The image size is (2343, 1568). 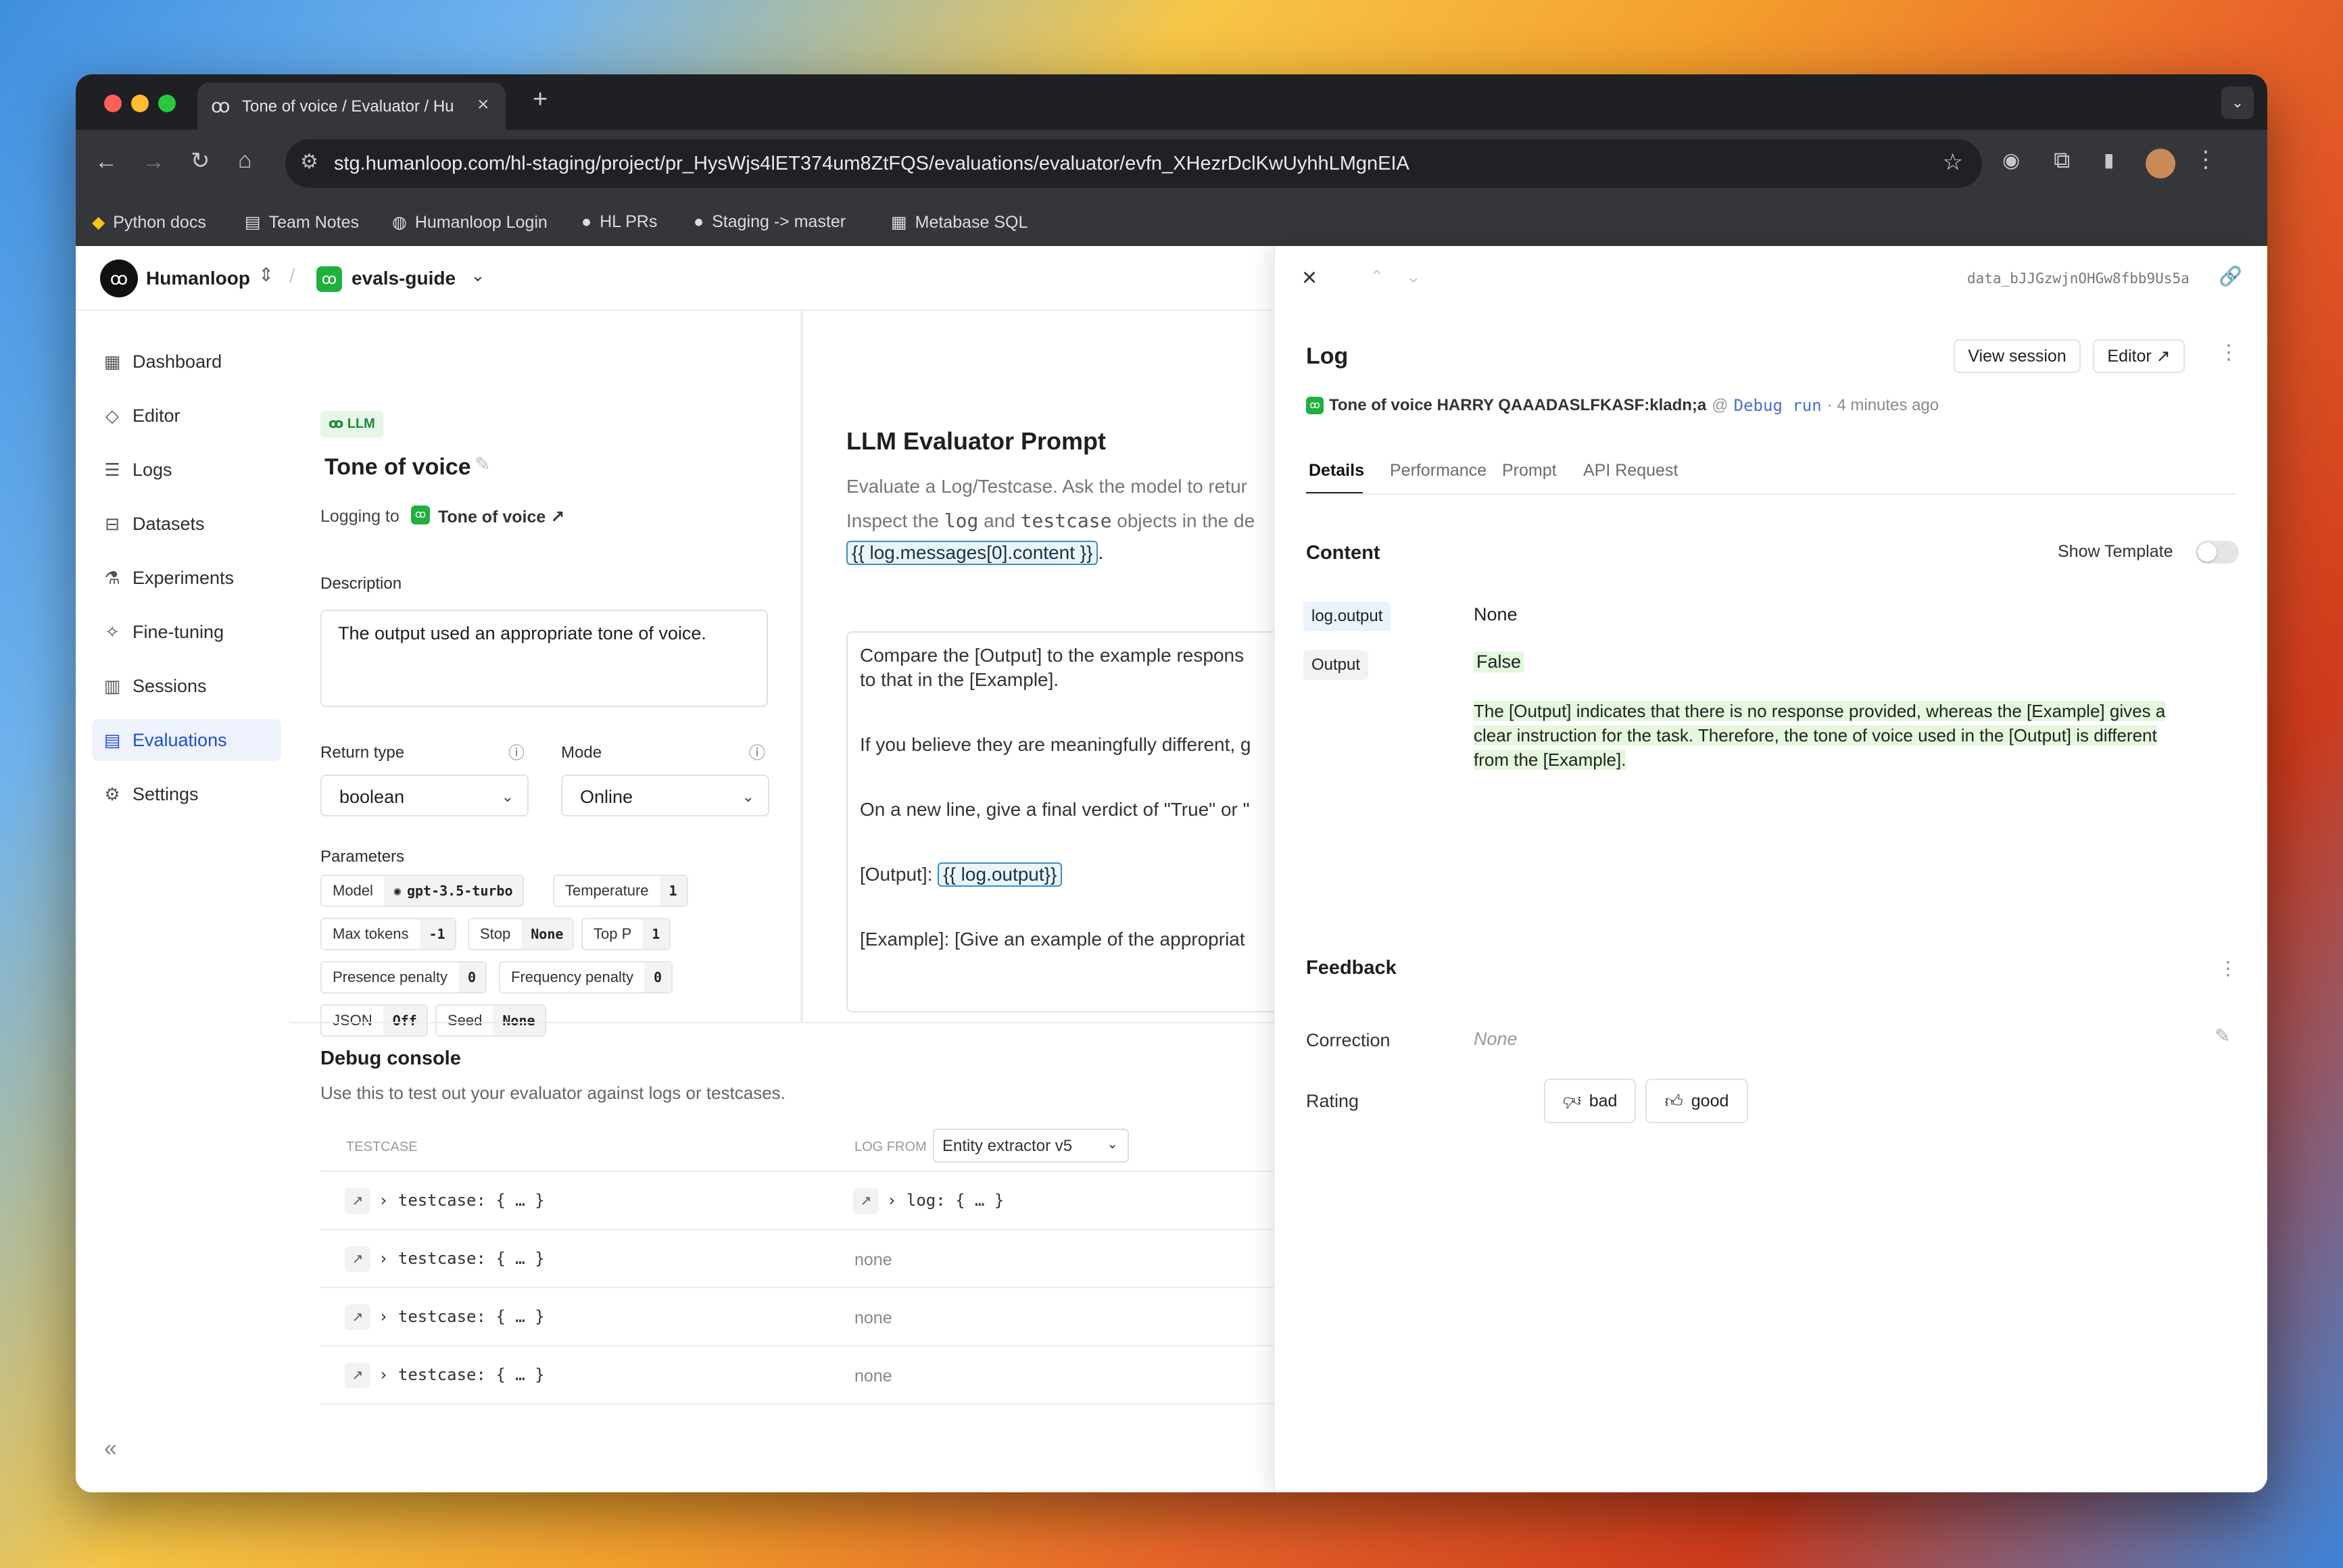 I want to click on bookmark-metabase-sql: ▦ Metabase SQL, so click(x=959, y=222).